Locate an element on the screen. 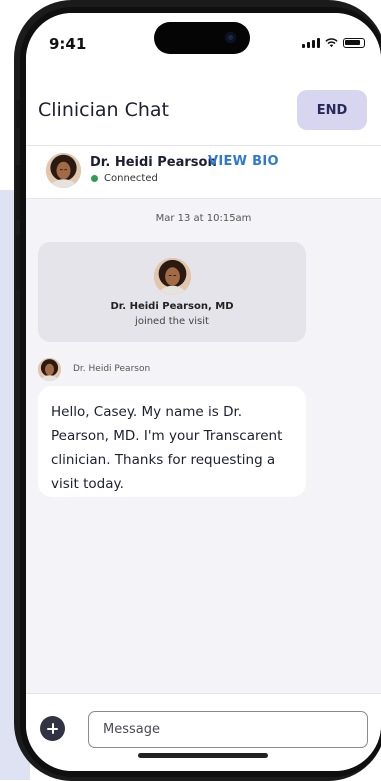  wifi-icon is located at coordinates (331, 43).